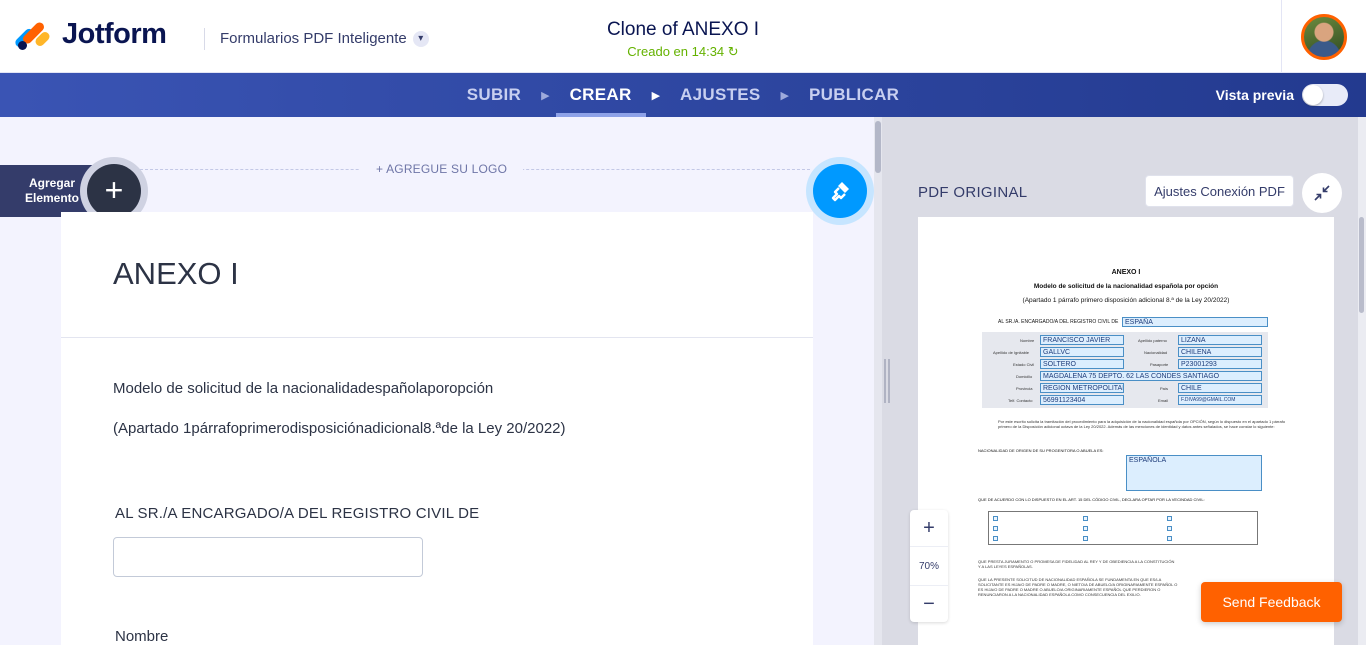  I want to click on collapse-panel-button, so click(1322, 193).